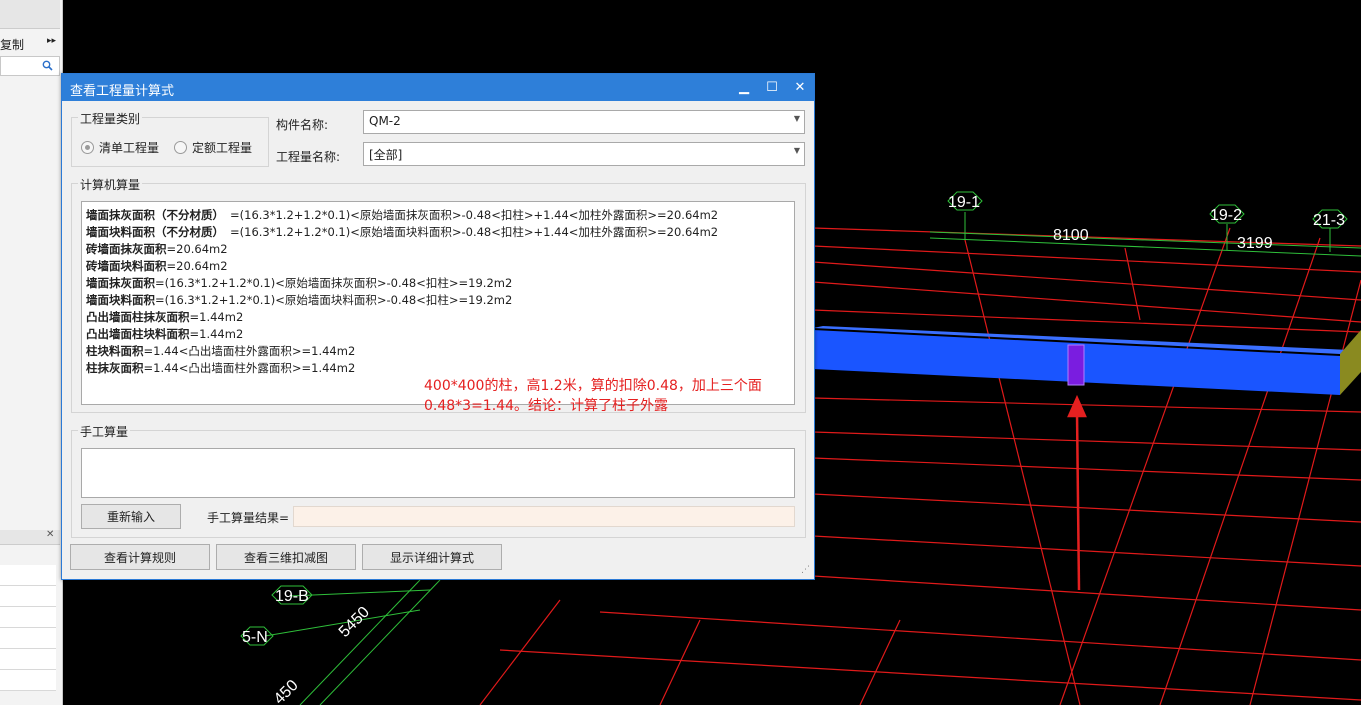  Describe the element at coordinates (30, 537) in the screenshot. I see `left-lower-panel-header: ✕` at that location.